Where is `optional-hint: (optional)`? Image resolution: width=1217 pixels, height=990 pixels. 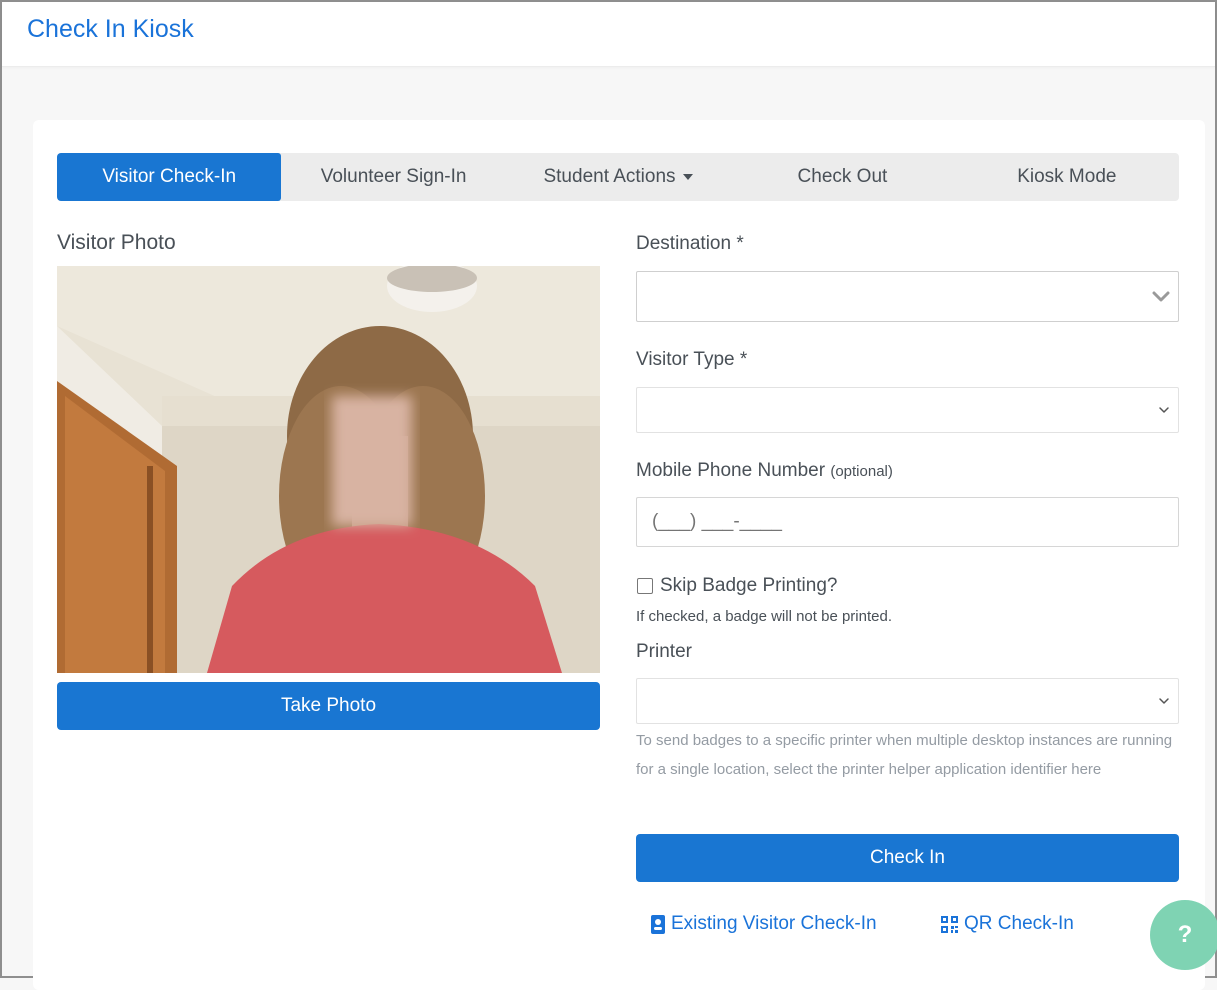 optional-hint: (optional) is located at coordinates (861, 471).